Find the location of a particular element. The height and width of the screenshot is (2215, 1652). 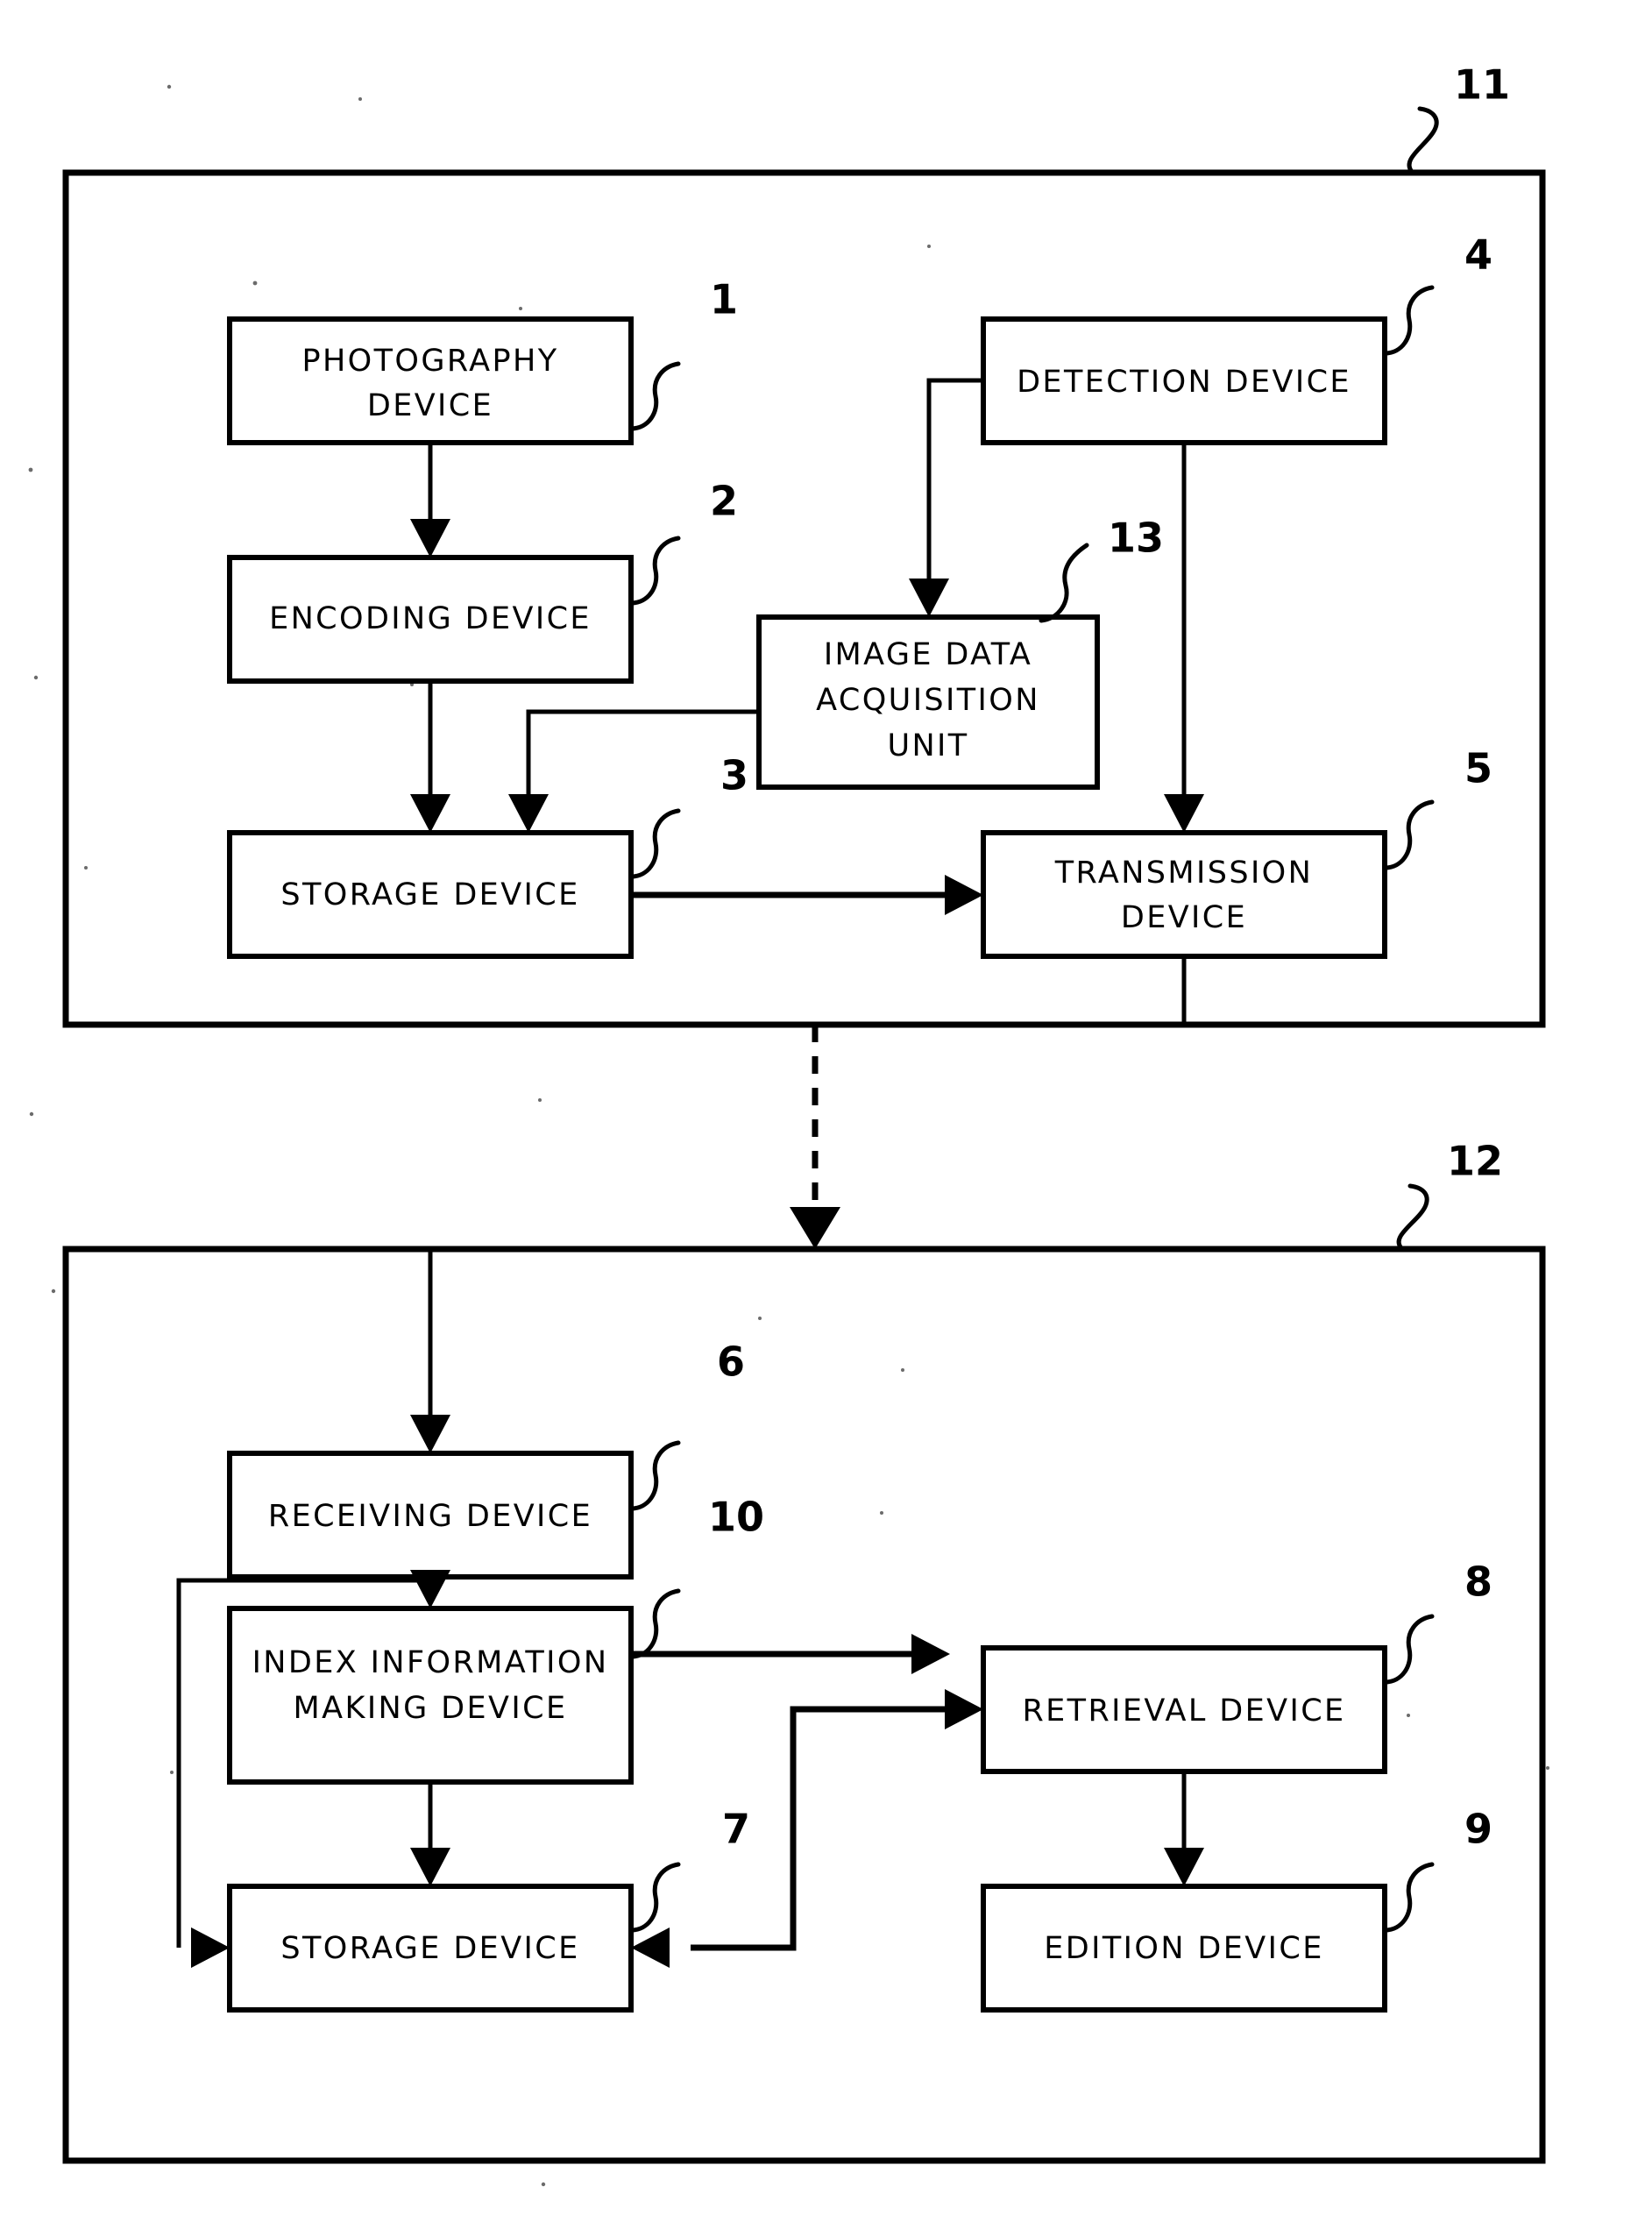

photography-device-block: PHOTOGRAPHY DEVICE is located at coordinates (430, 380).